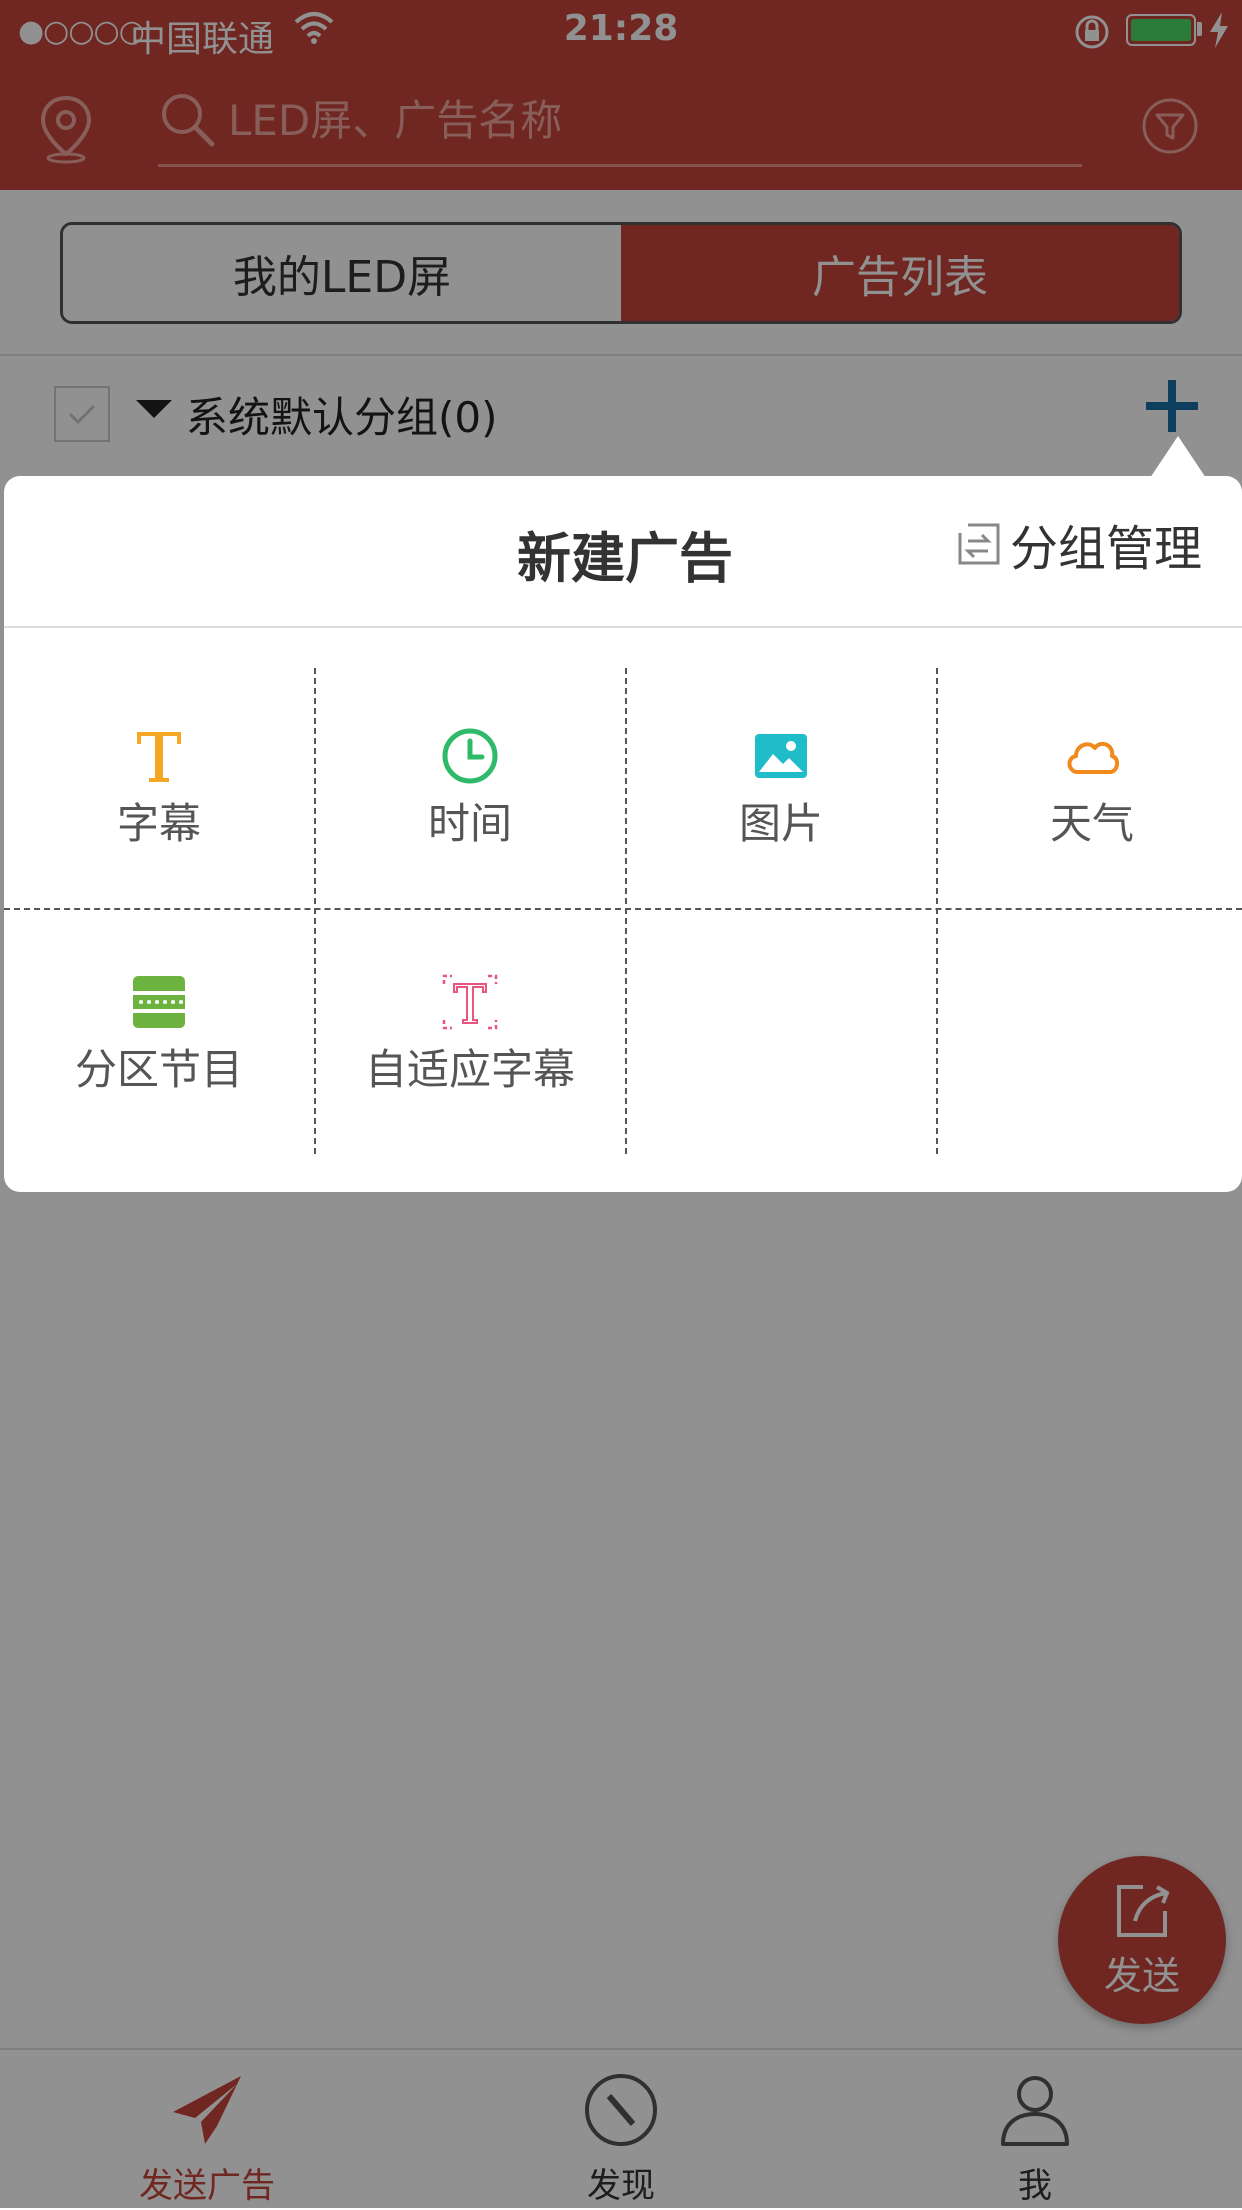  What do you see at coordinates (470, 755) in the screenshot?
I see `clock-icon` at bounding box center [470, 755].